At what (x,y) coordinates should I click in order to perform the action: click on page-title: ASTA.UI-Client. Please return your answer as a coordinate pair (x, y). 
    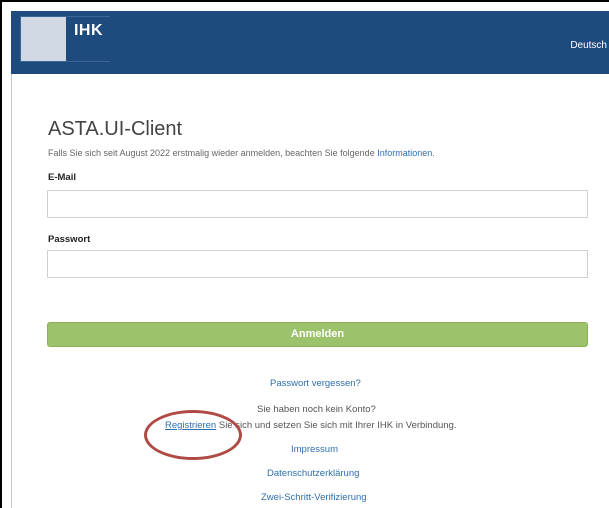
    Looking at the image, I should click on (115, 129).